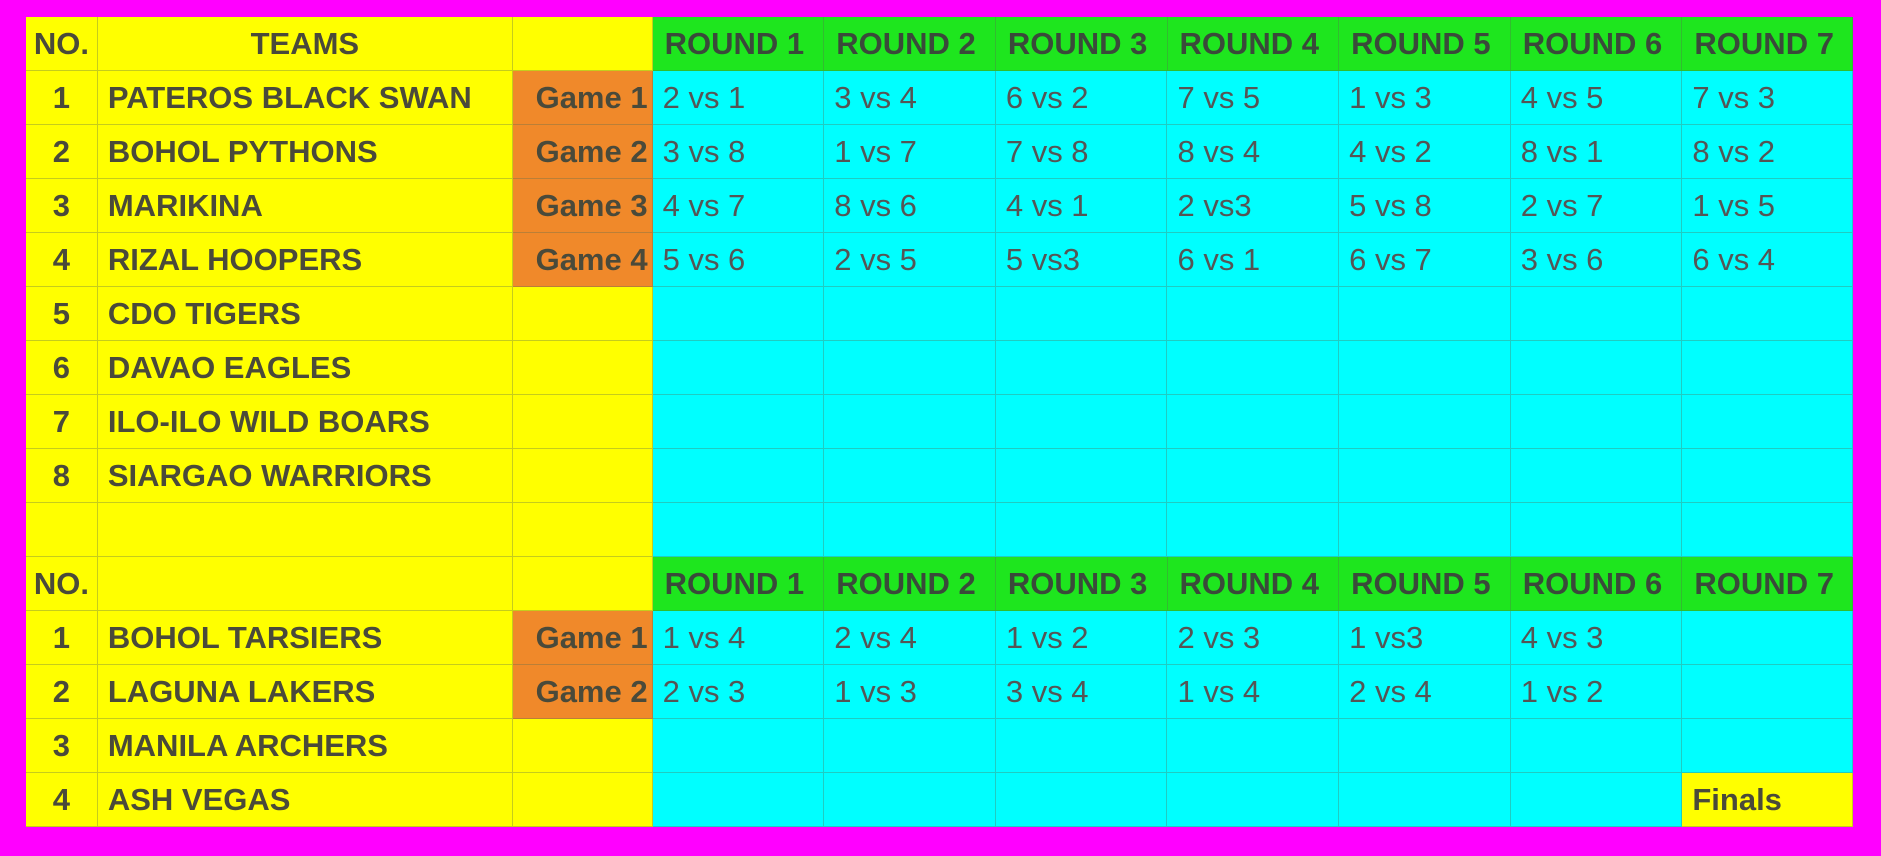  Describe the element at coordinates (1425, 638) in the screenshot. I see `match-cell-round-5: 1 vs3` at that location.